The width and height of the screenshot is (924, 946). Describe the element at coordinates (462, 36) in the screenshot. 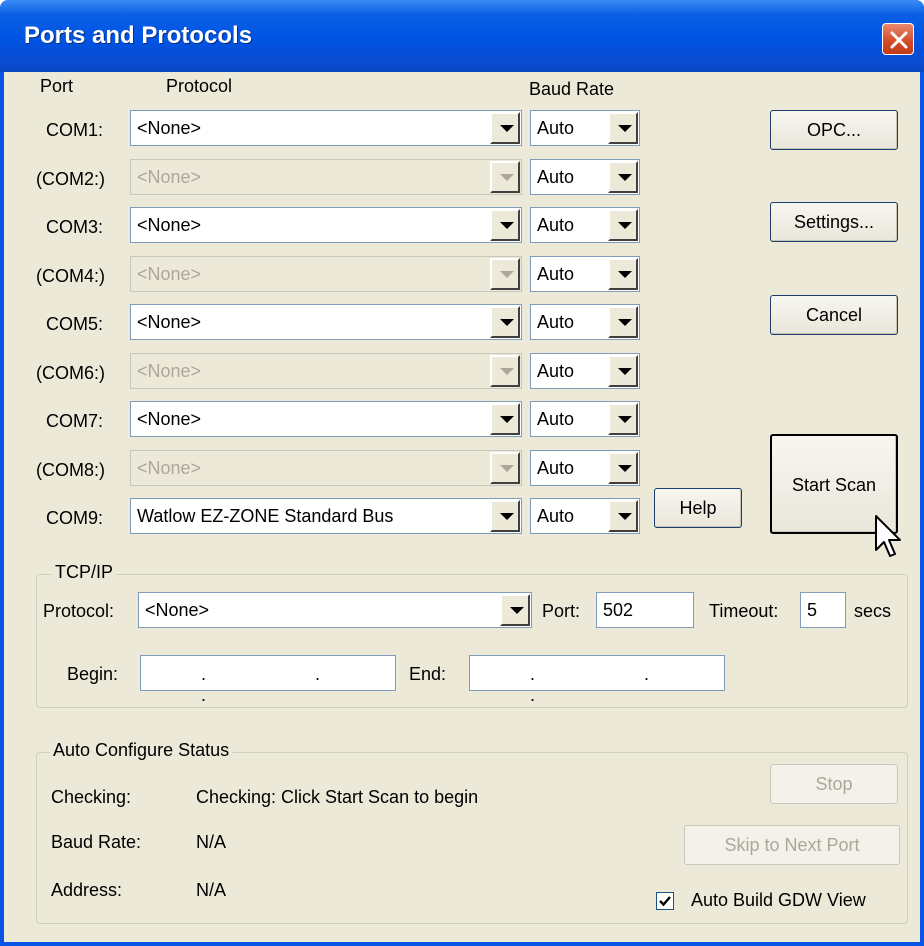

I see `title-bar: Ports and Protocols` at that location.